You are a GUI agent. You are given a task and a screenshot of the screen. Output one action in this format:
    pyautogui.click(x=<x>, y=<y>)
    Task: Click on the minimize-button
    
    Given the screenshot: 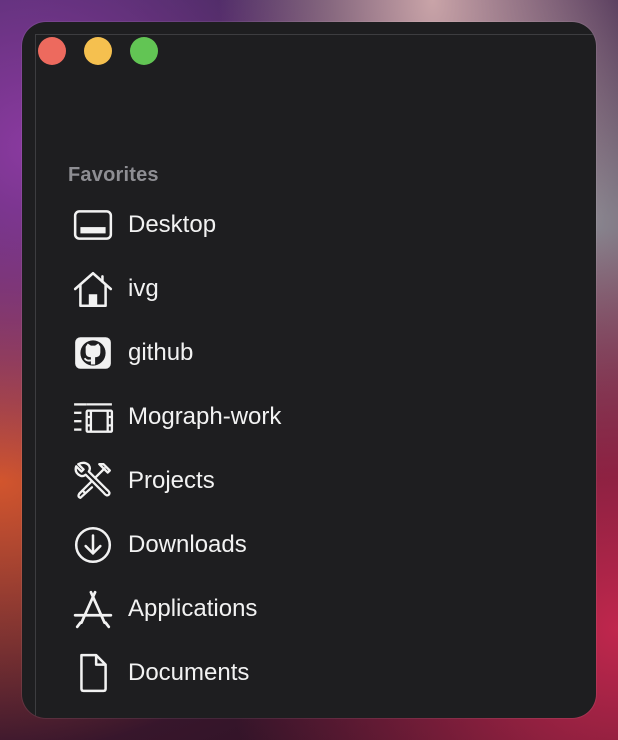 What is the action you would take?
    pyautogui.click(x=98, y=51)
    